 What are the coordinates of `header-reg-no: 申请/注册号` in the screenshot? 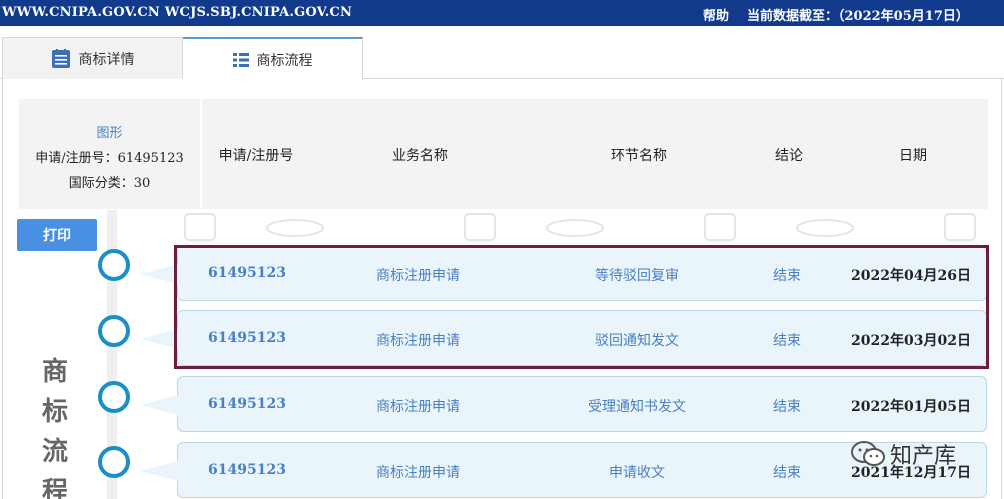 It's located at (256, 156).